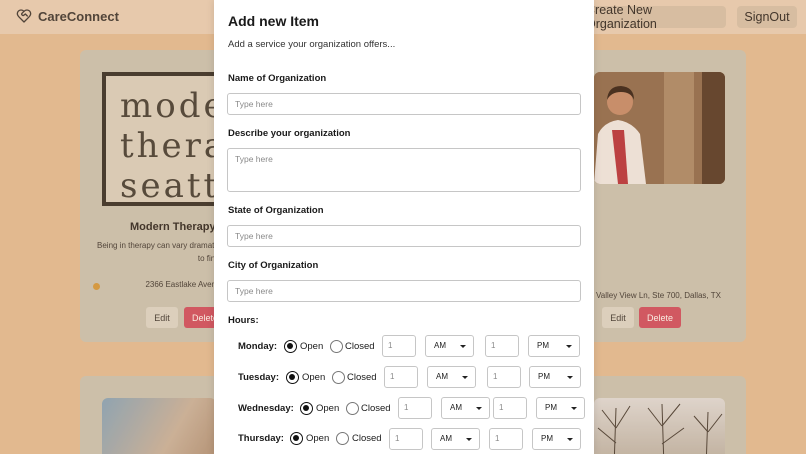 The image size is (806, 454). I want to click on organization-state-input, so click(404, 236).